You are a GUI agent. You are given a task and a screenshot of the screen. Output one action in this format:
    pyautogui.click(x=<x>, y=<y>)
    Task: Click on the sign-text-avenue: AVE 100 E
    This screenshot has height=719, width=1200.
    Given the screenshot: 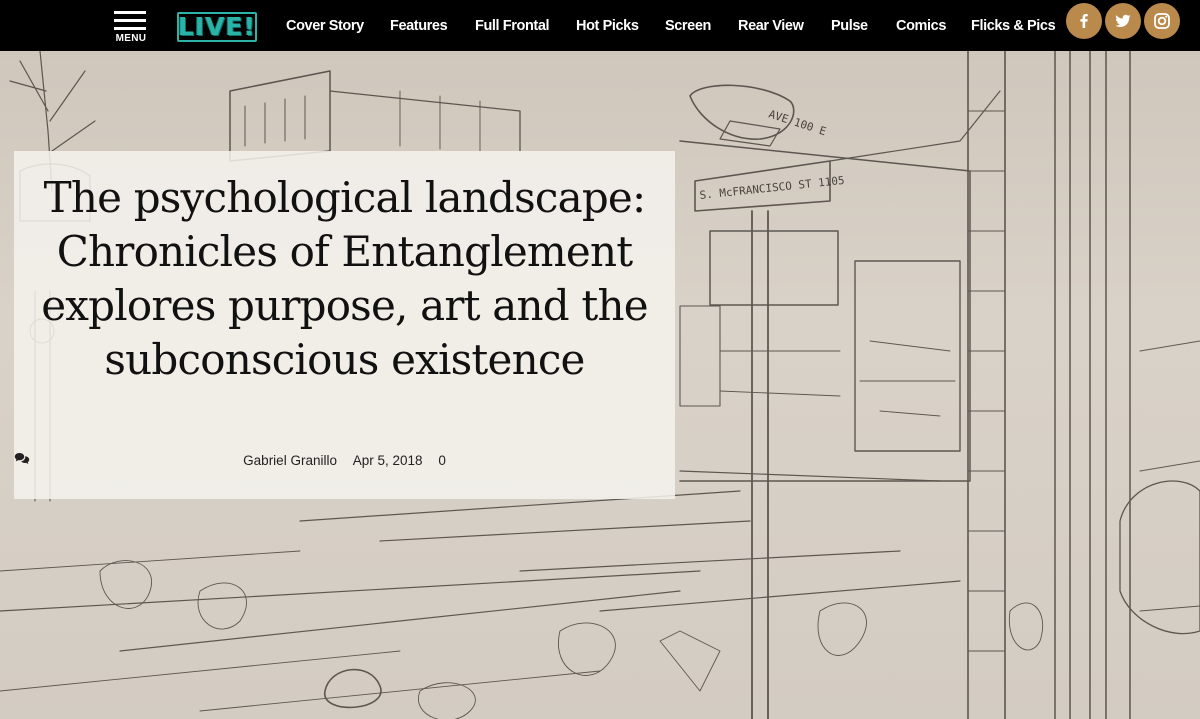 What is the action you would take?
    pyautogui.click(x=797, y=122)
    